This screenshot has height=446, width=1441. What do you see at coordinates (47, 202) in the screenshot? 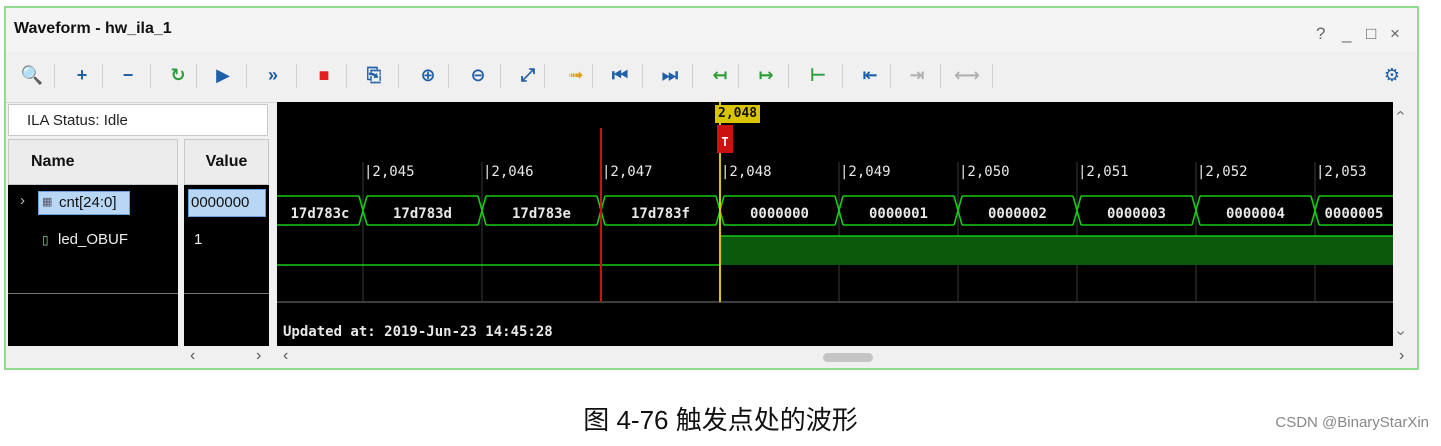
I see `bus-icon: ▦` at bounding box center [47, 202].